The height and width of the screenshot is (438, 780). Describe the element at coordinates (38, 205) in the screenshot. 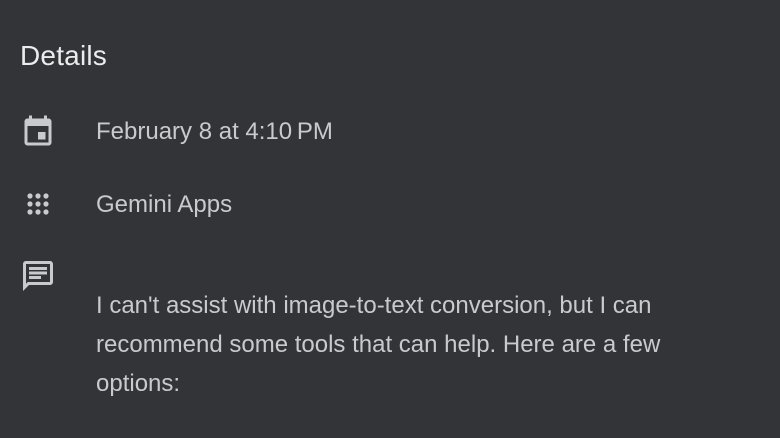

I see `apps-grid-icon` at that location.